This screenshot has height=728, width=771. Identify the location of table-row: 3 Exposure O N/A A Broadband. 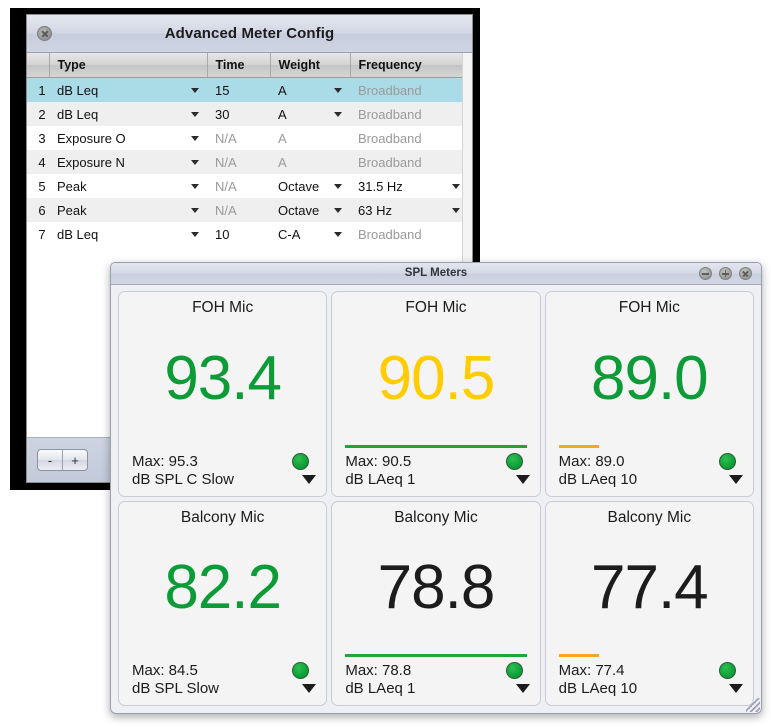
(247, 138).